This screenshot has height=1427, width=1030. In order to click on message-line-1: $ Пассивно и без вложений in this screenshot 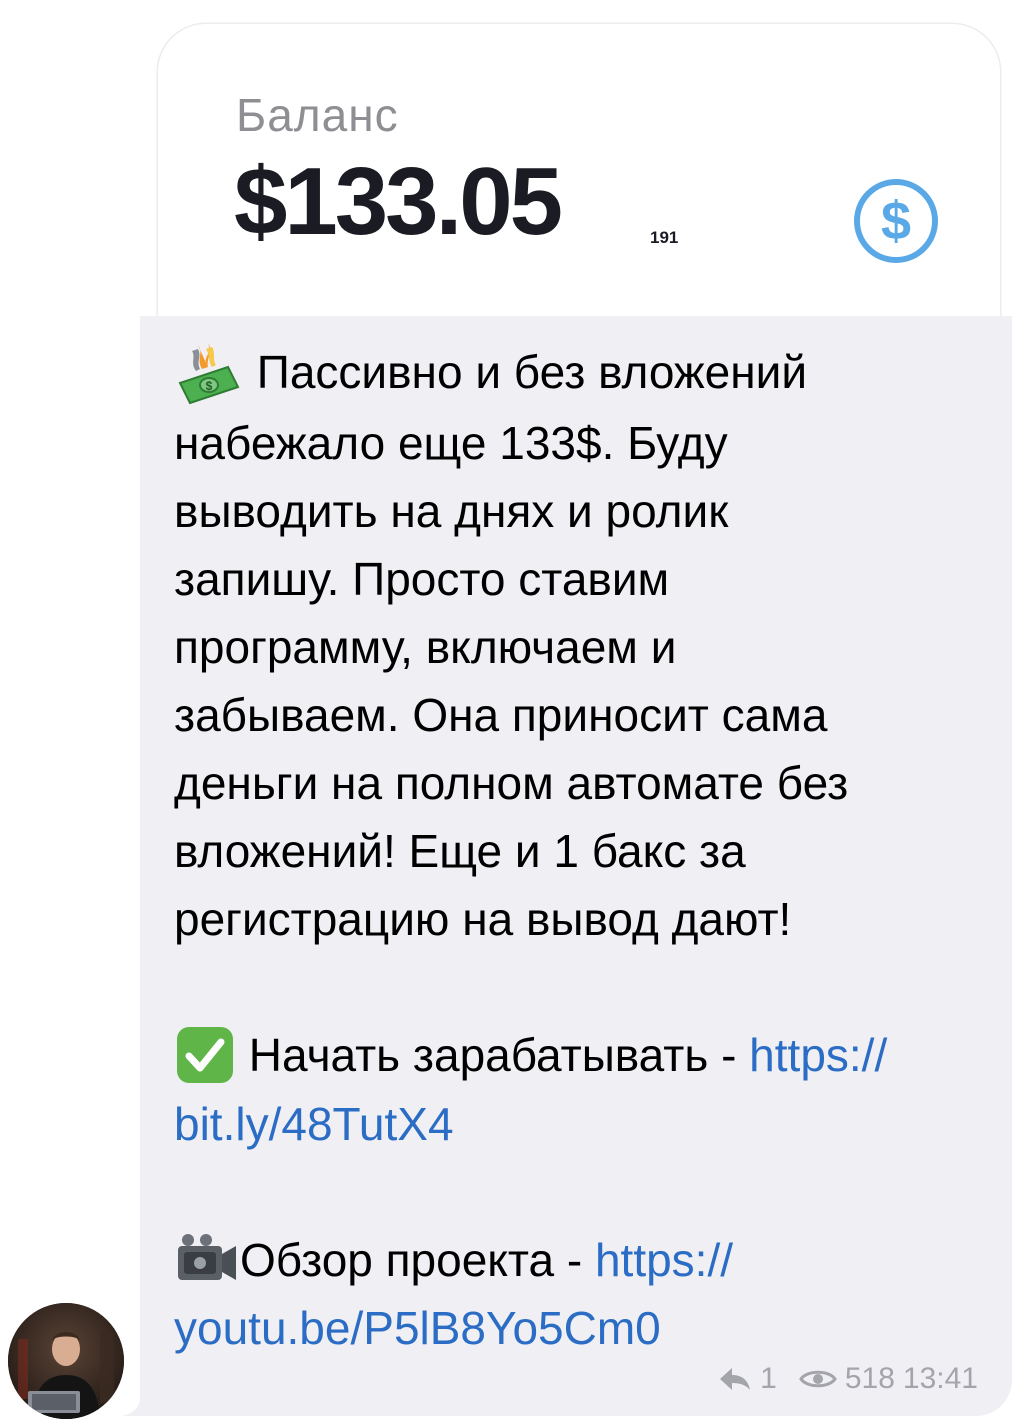, I will do `click(589, 373)`.